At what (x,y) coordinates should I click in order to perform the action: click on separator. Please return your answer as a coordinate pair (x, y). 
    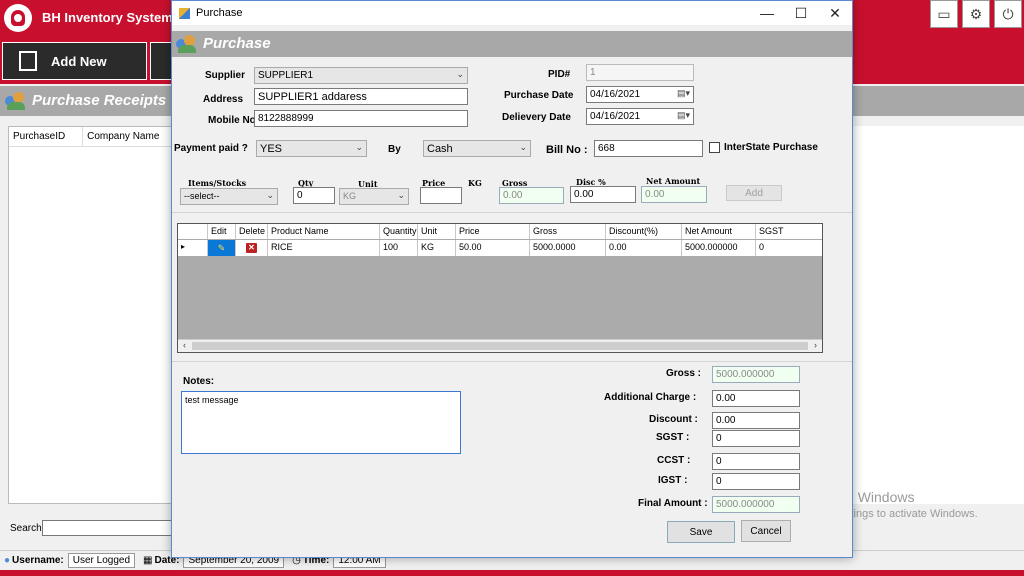
    Looking at the image, I should click on (512, 212).